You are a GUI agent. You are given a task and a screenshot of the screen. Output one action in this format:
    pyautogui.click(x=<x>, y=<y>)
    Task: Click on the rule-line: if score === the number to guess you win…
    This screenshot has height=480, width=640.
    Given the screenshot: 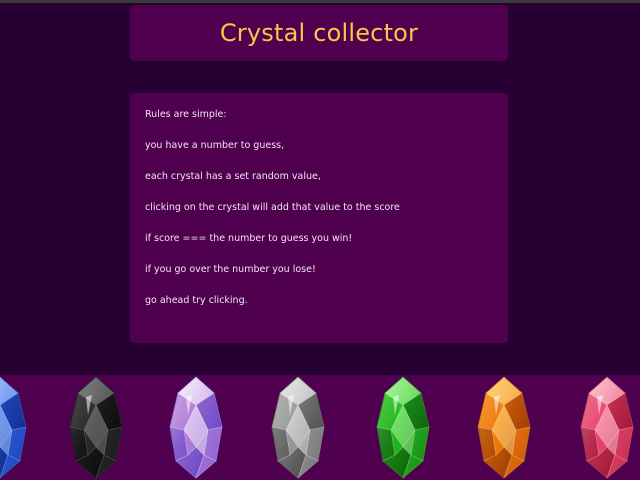 What is the action you would take?
    pyautogui.click(x=249, y=238)
    